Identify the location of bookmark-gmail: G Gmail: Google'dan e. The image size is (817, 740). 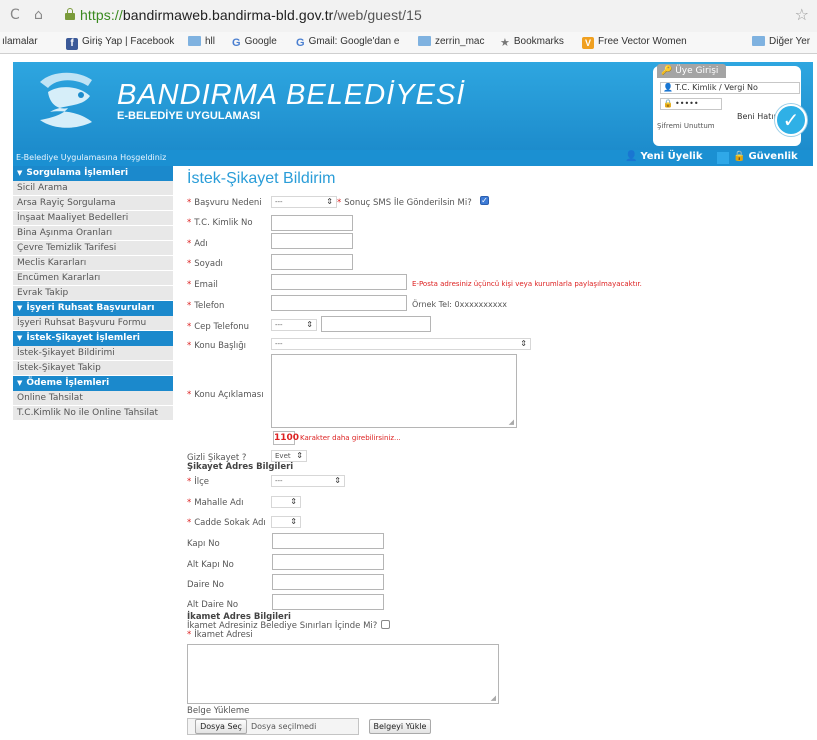
(347, 42).